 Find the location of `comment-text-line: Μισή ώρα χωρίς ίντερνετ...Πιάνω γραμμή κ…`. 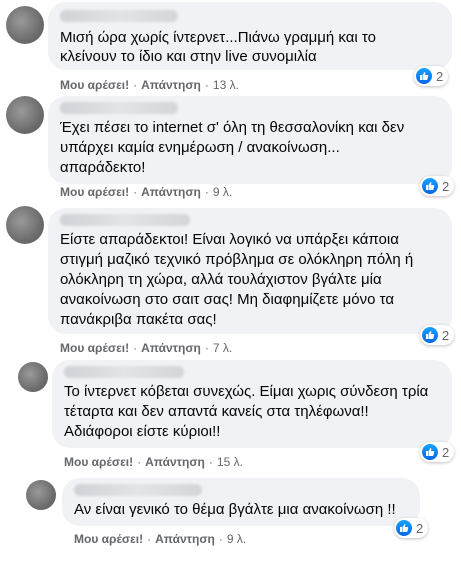

comment-text-line: Μισή ώρα χωρίς ίντερνετ...Πιάνω γραμμή κ… is located at coordinates (218, 37).